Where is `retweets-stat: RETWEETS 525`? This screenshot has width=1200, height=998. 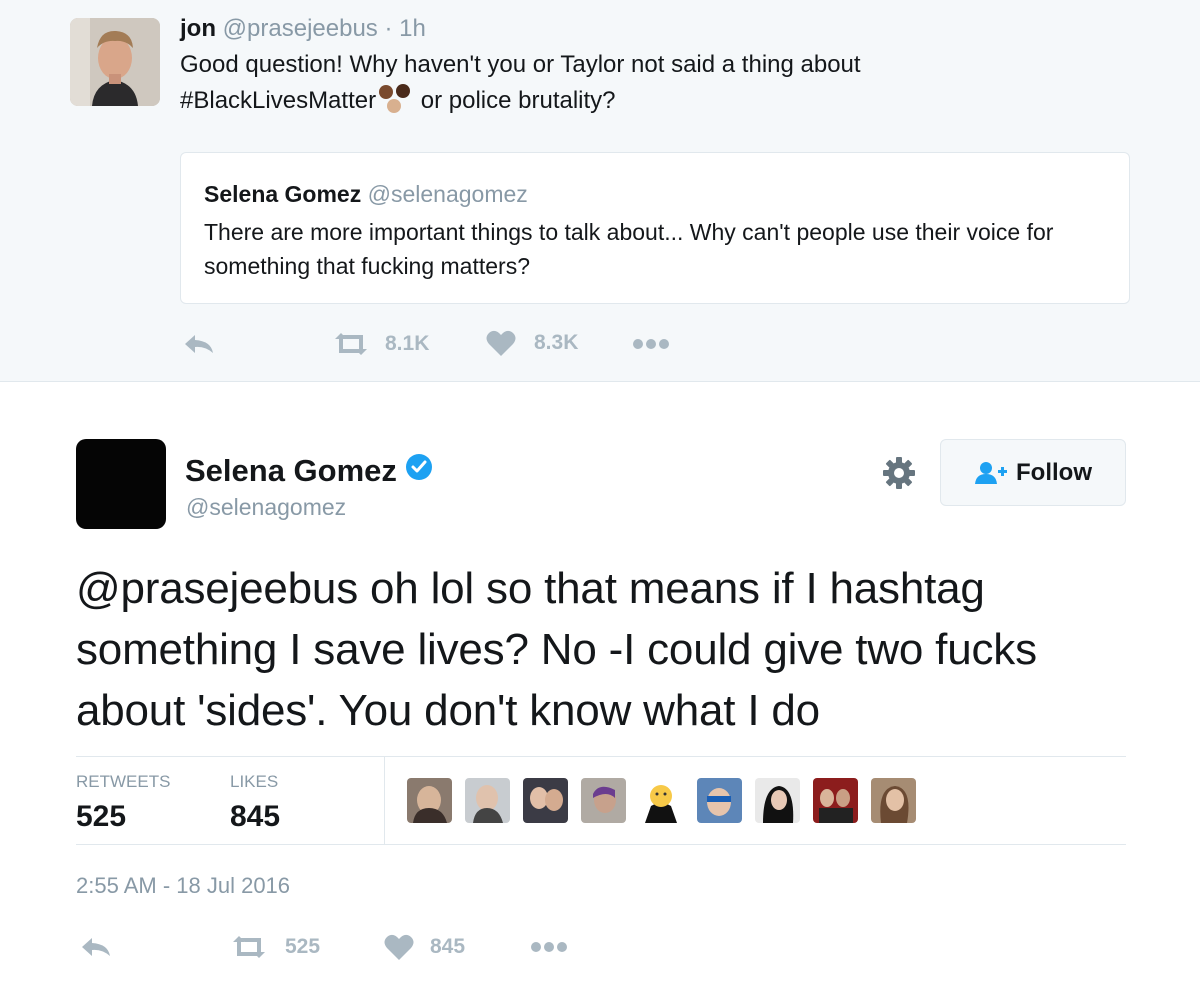 retweets-stat: RETWEETS 525 is located at coordinates (123, 804).